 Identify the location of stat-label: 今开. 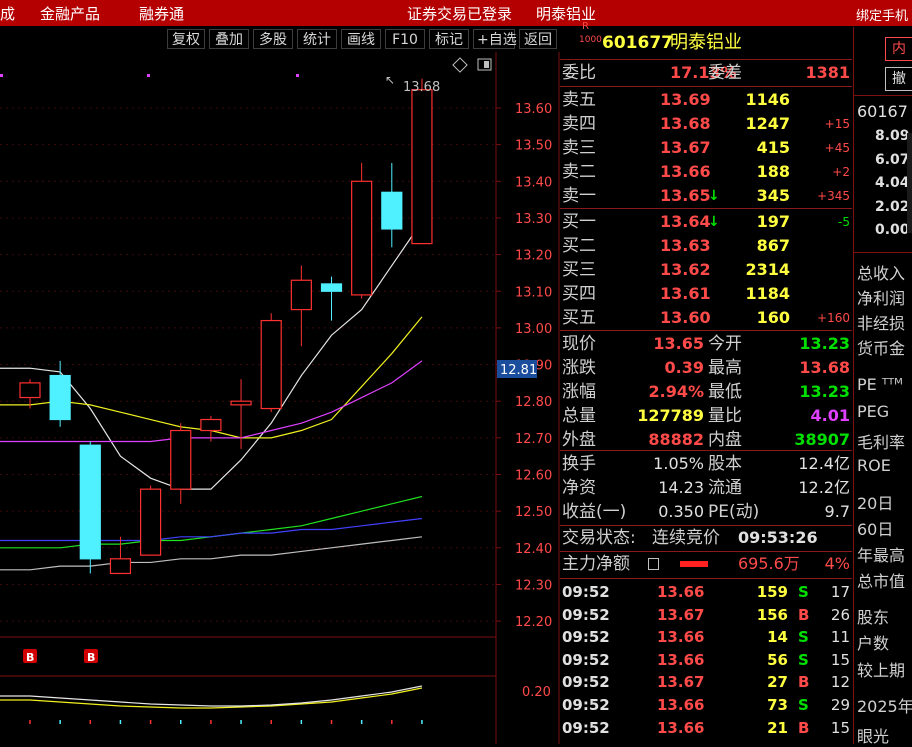
(725, 344).